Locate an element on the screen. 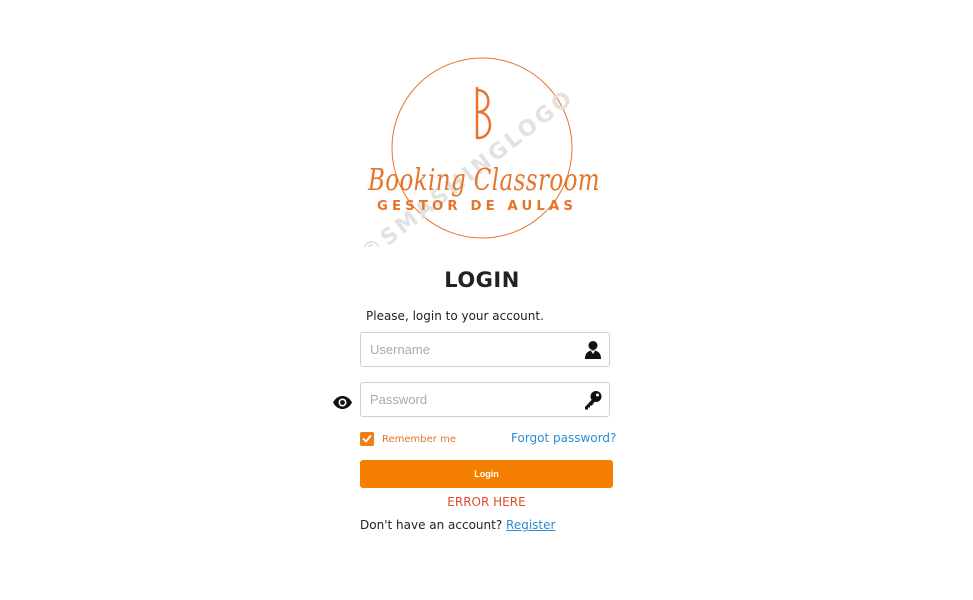  logo-monogram is located at coordinates (483, 113).